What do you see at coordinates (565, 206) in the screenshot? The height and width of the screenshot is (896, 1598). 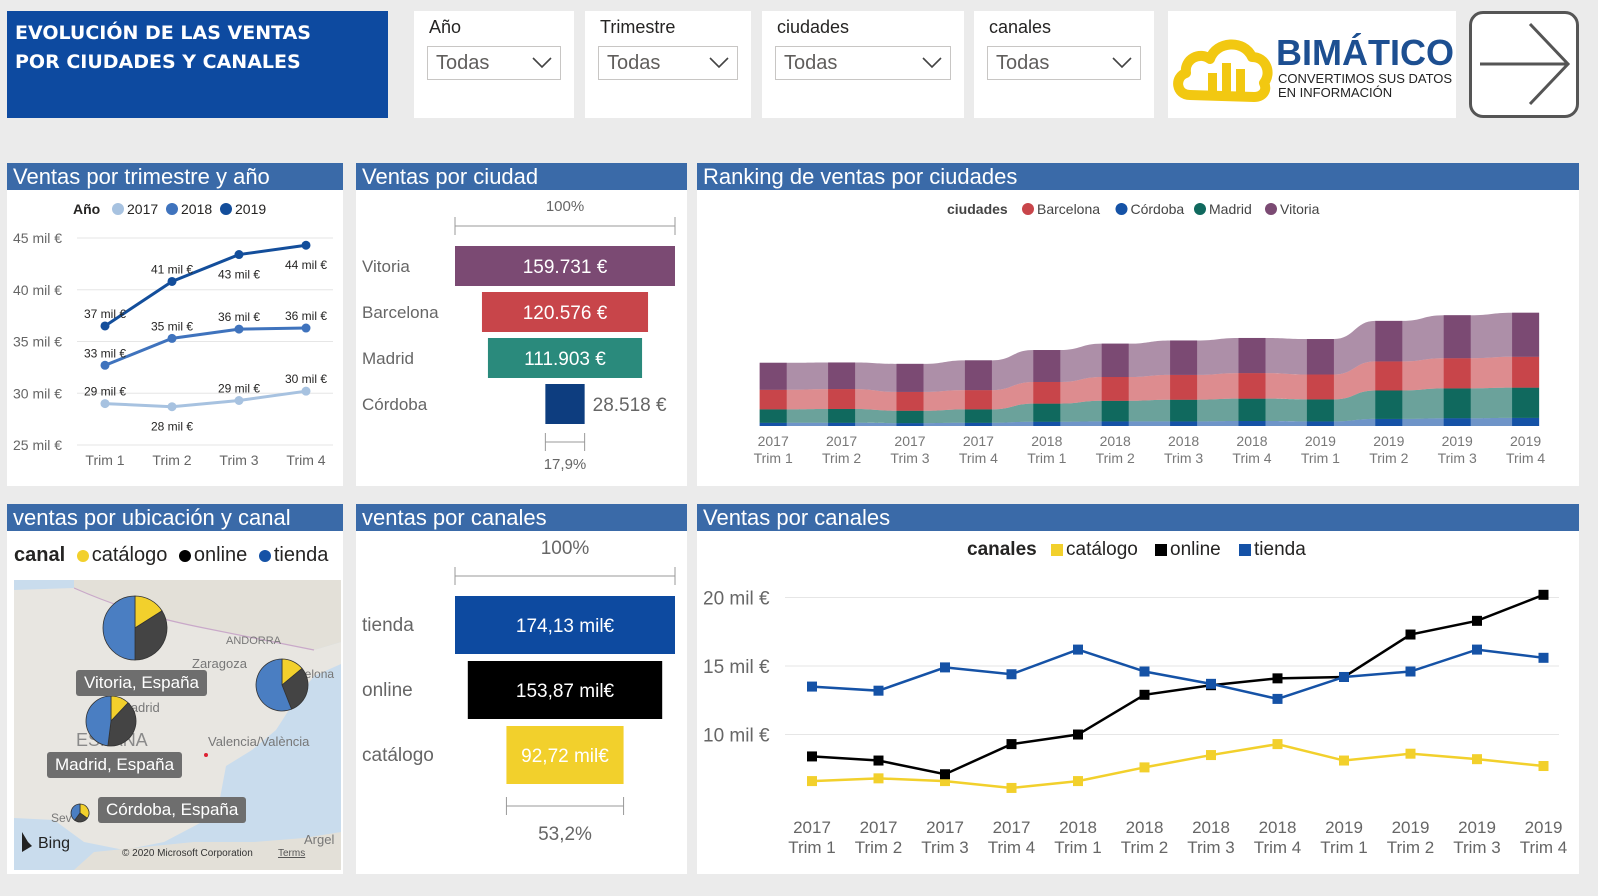 I see `funnel-top-label: 100%` at bounding box center [565, 206].